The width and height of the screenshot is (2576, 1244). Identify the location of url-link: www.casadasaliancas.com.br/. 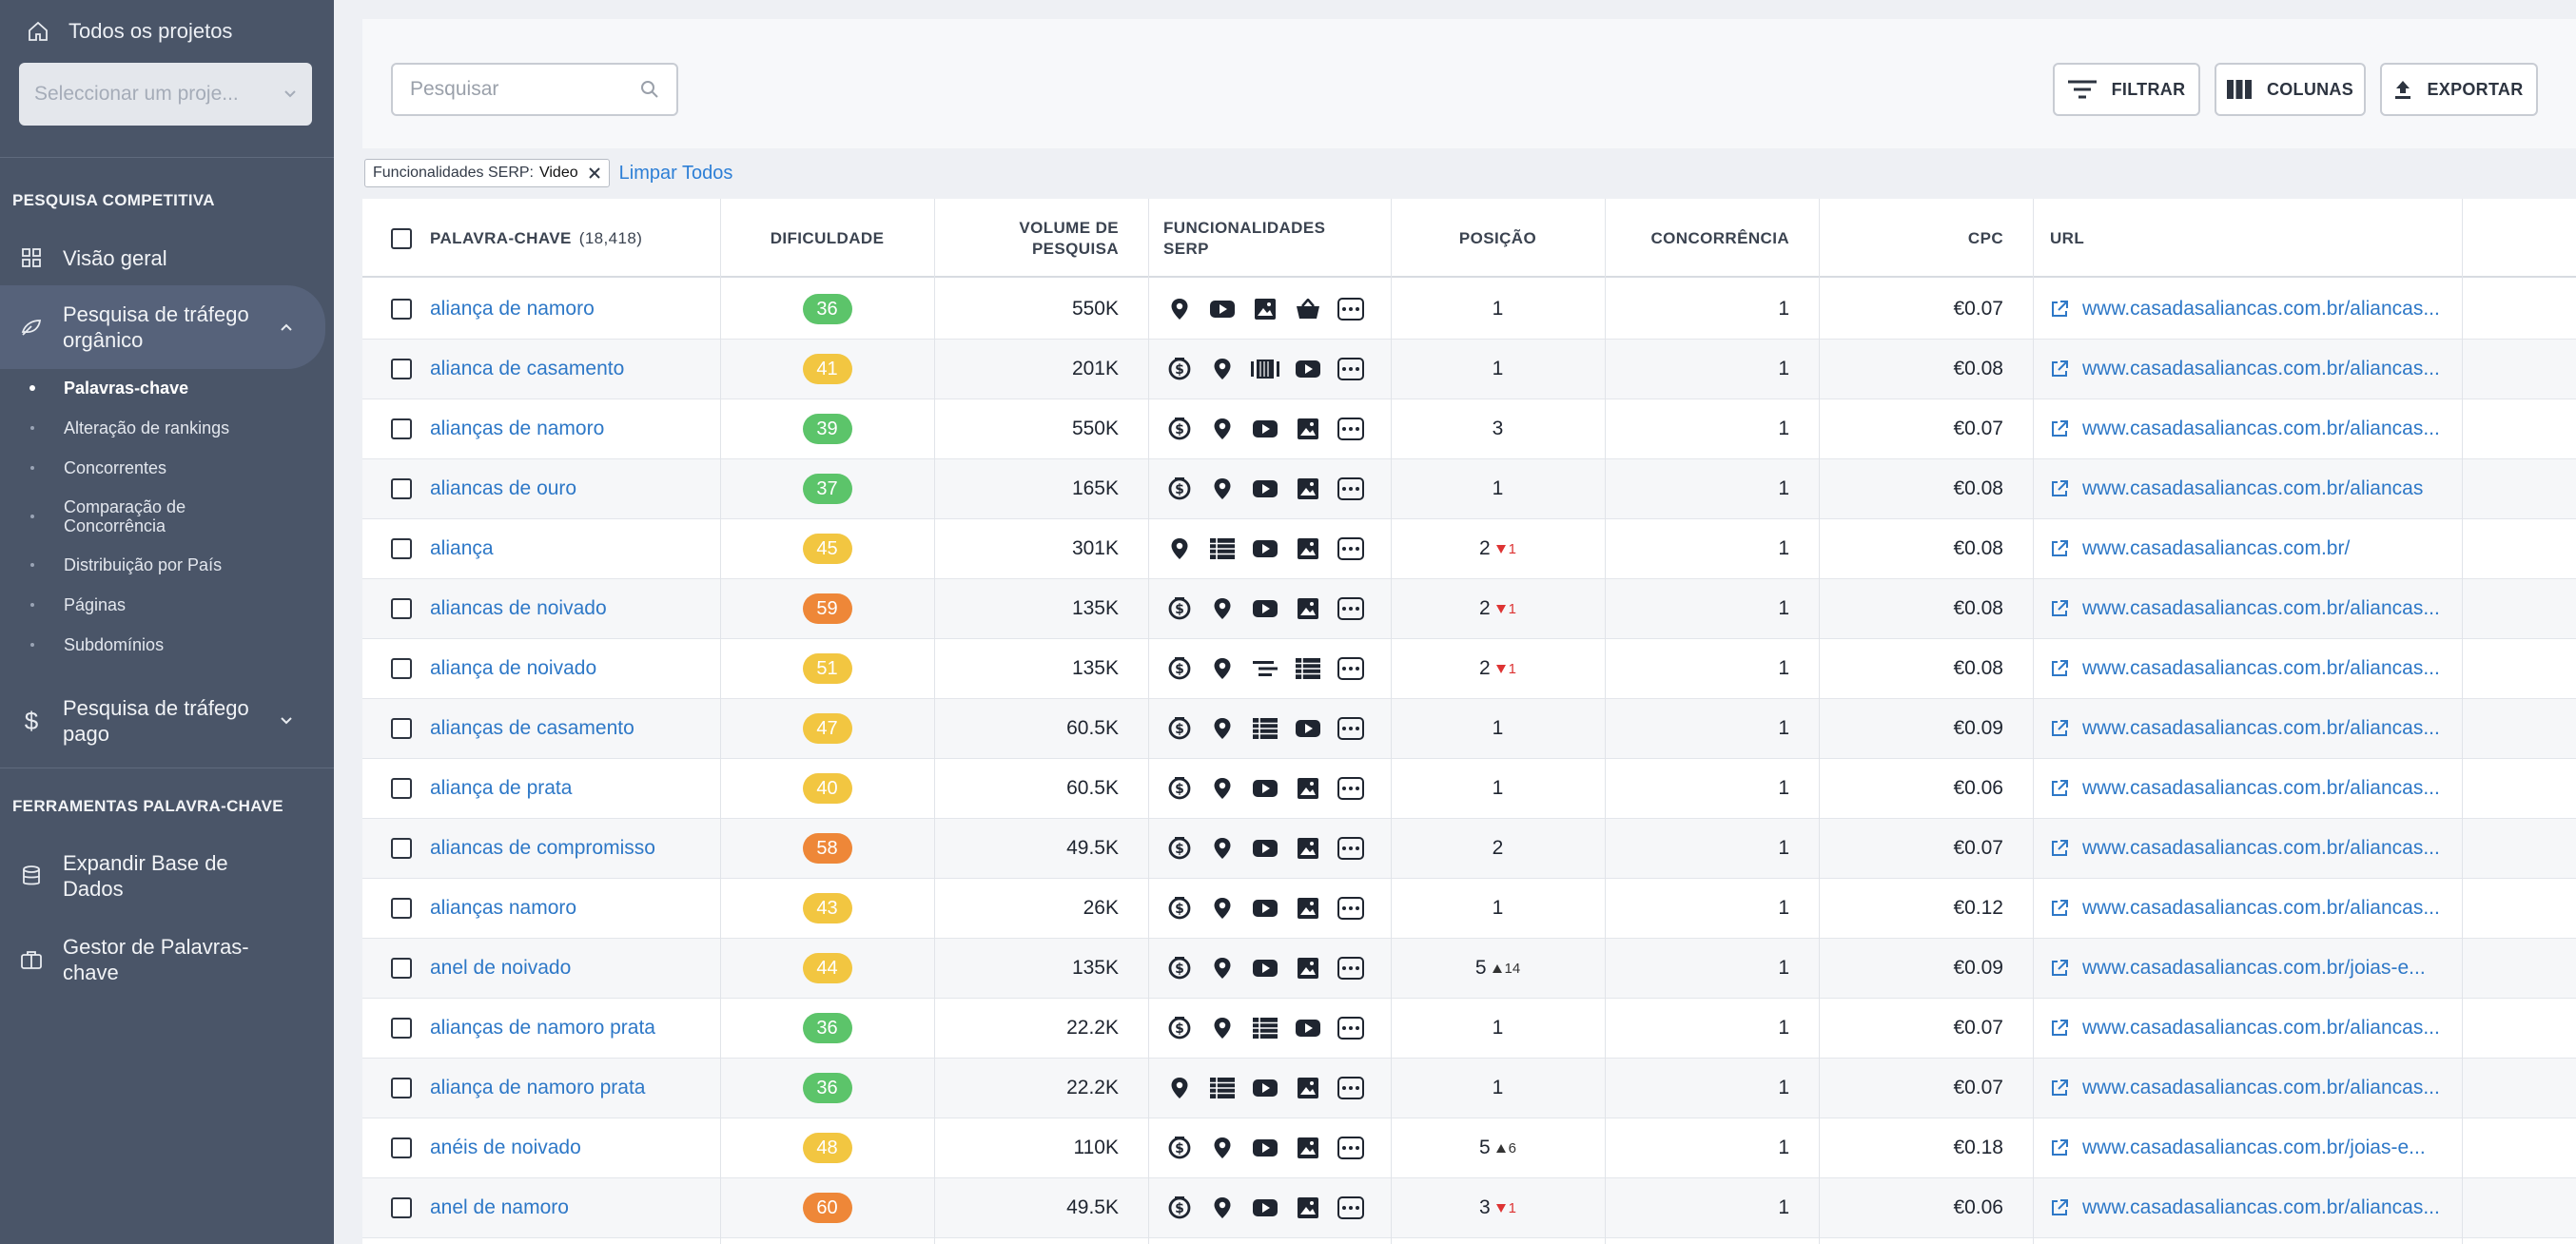
(2200, 548).